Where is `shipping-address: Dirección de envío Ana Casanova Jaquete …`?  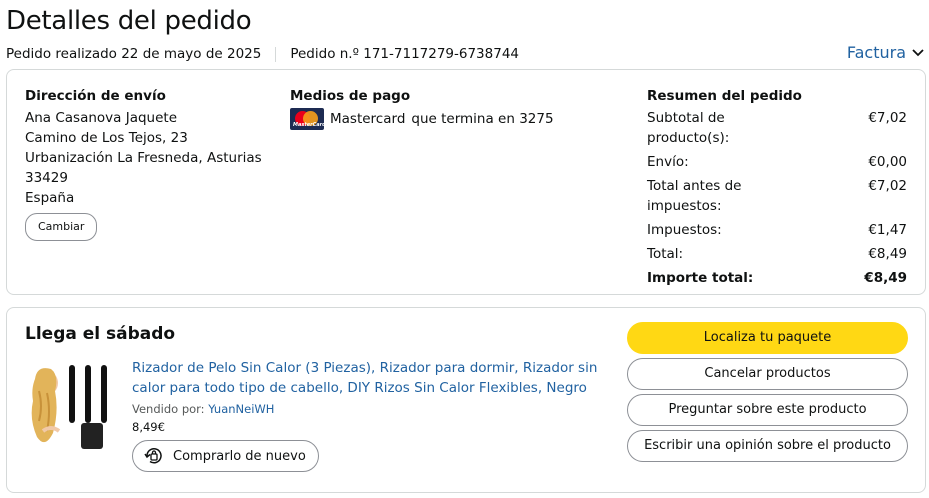
shipping-address: Dirección de envío Ana Casanova Jaquete … is located at coordinates (145, 163).